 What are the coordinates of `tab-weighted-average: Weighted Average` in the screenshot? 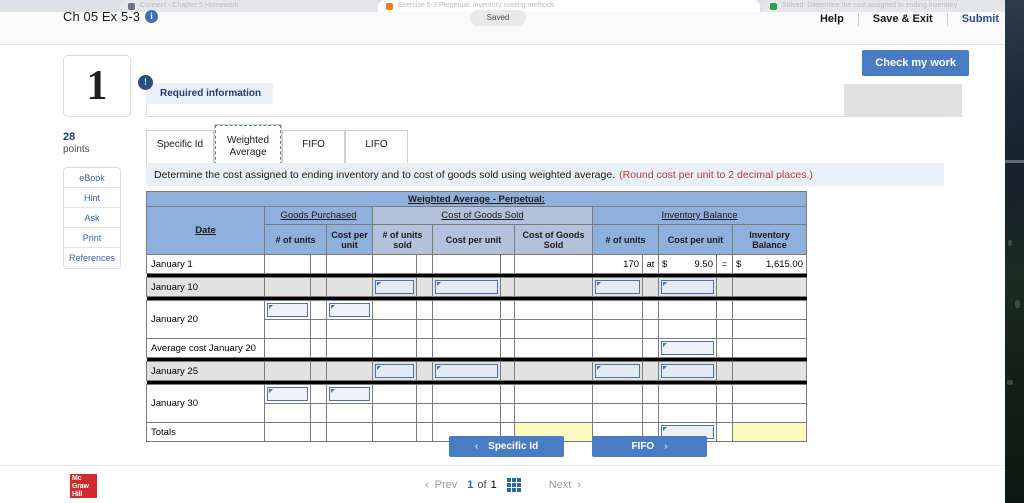 It's located at (248, 145).